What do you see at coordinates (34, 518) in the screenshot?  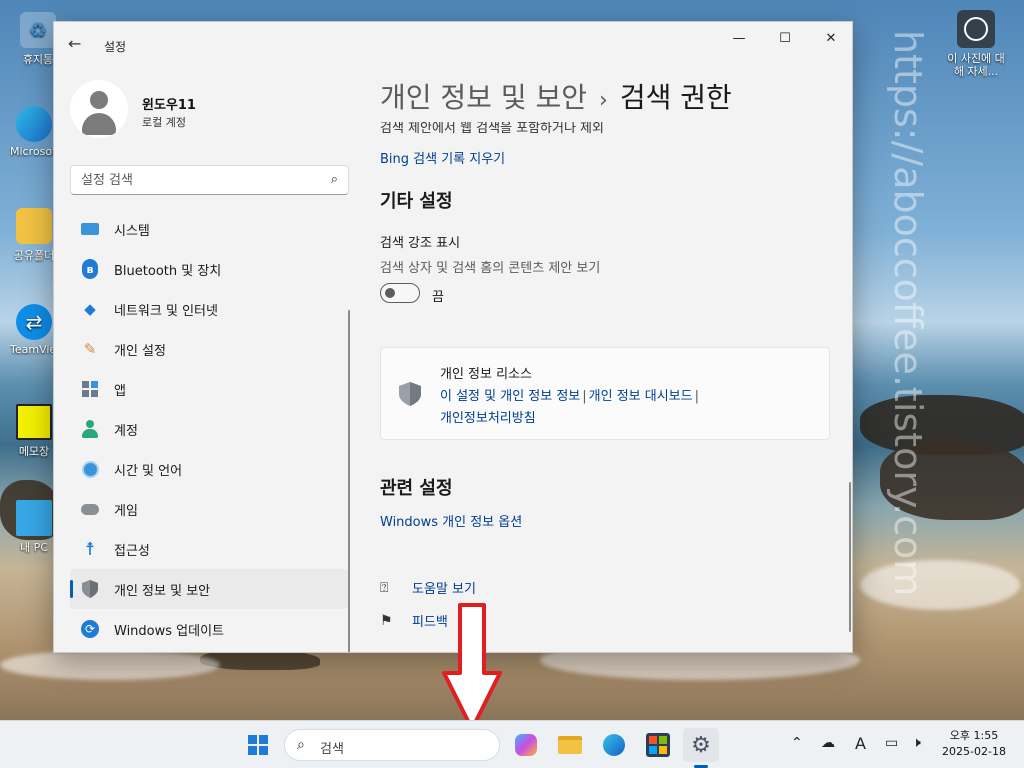 I see `monitor-icon` at bounding box center [34, 518].